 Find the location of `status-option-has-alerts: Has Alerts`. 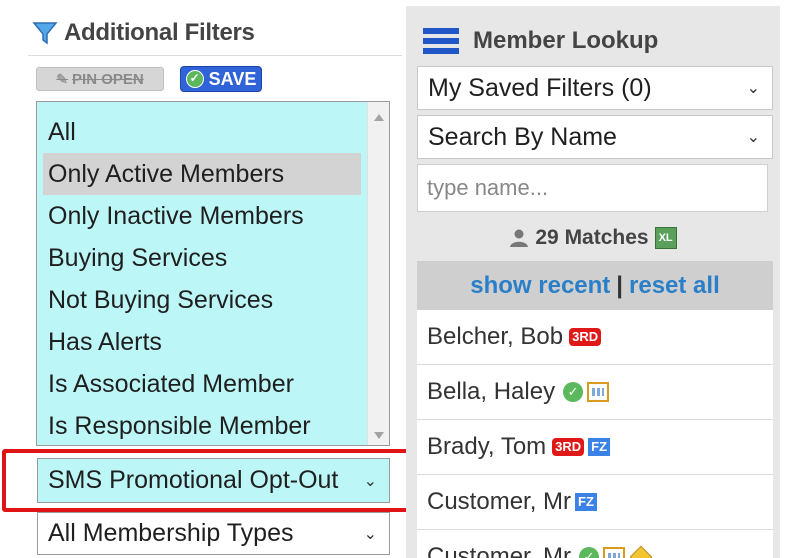

status-option-has-alerts: Has Alerts is located at coordinates (202, 342).